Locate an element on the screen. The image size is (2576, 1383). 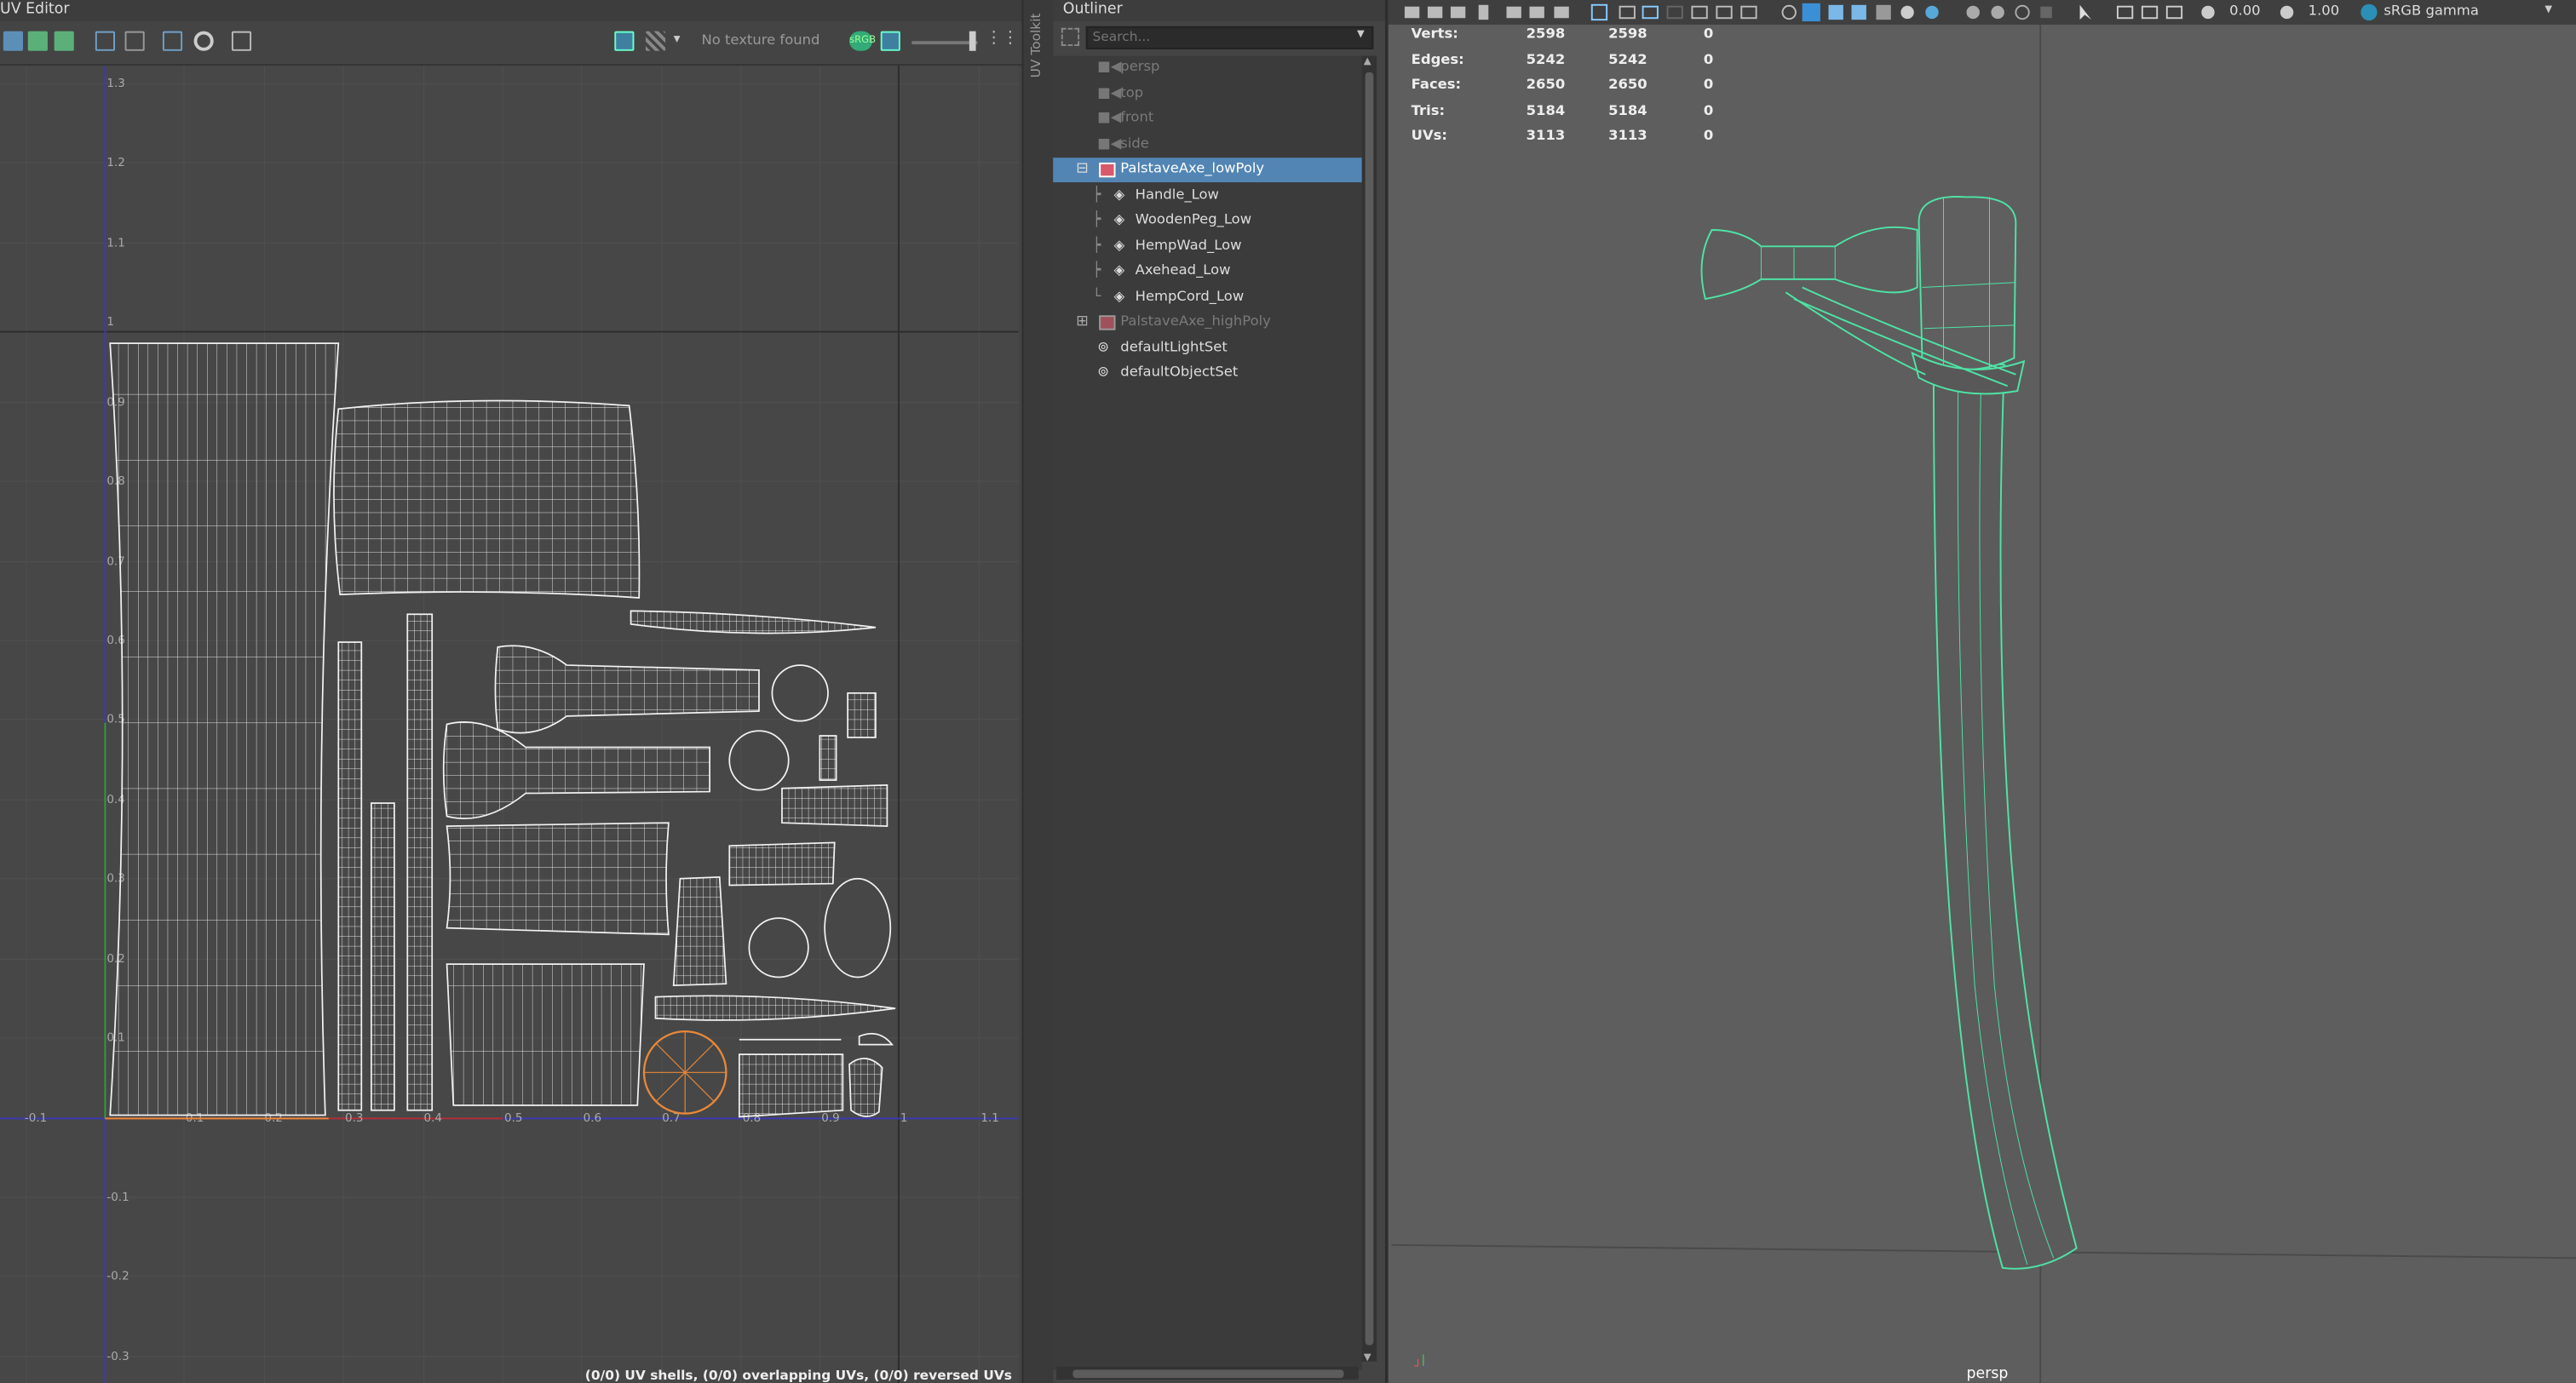
shadows-icon is located at coordinates (1932, 12).